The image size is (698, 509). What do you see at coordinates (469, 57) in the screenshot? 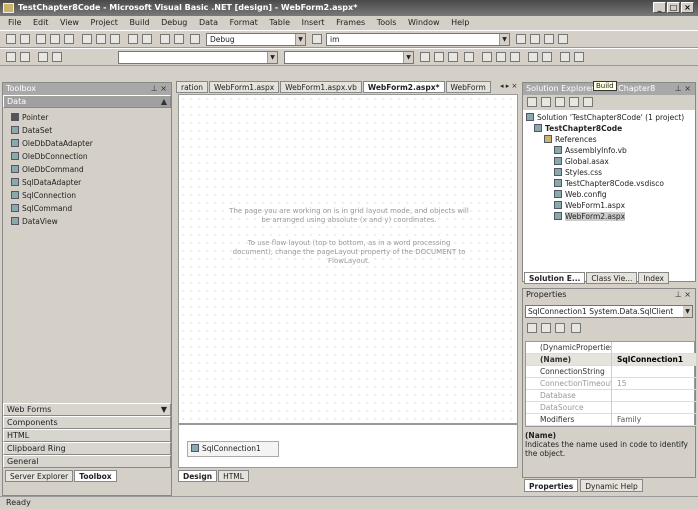
I see `font-color-icon` at bounding box center [469, 57].